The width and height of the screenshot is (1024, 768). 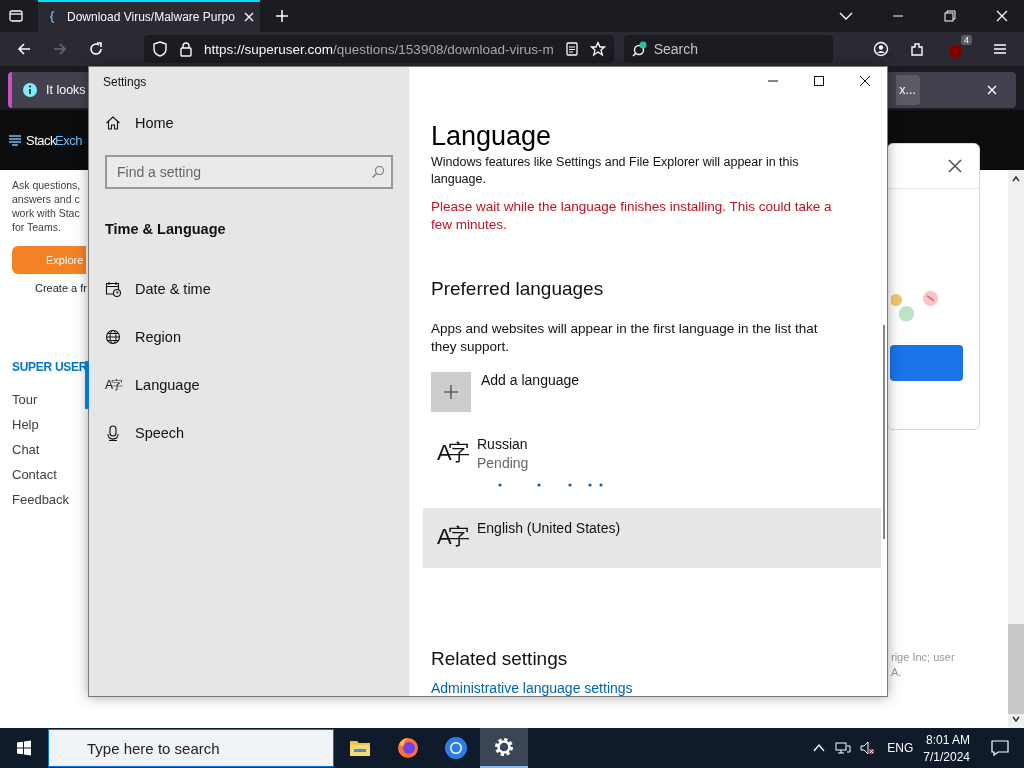 I want to click on taskbar-search-field: Type here to search, so click(x=191, y=748).